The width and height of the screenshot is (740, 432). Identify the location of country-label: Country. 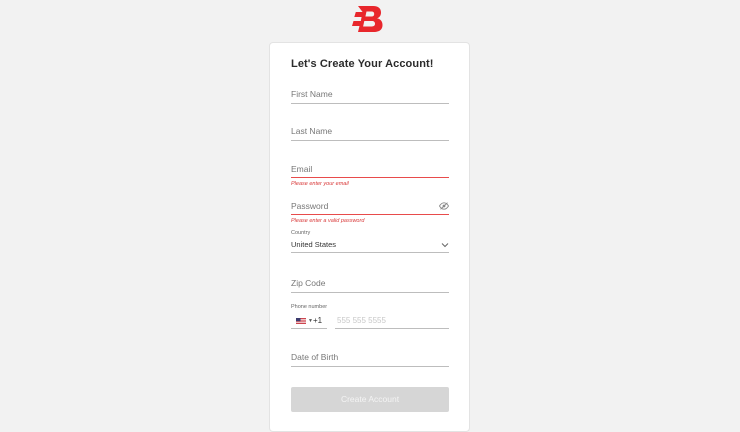
(301, 233).